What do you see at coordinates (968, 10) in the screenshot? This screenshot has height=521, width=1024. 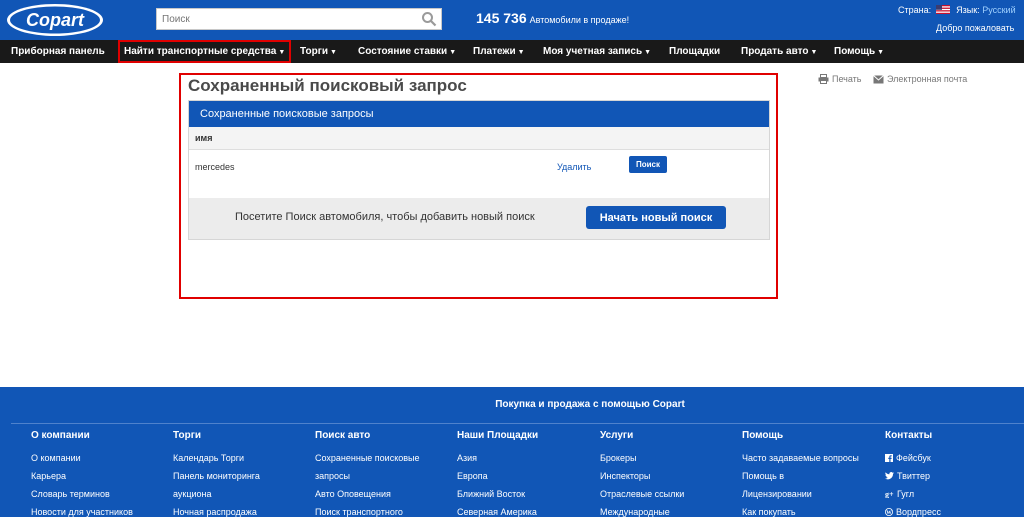 I see `language-label: Язык:` at bounding box center [968, 10].